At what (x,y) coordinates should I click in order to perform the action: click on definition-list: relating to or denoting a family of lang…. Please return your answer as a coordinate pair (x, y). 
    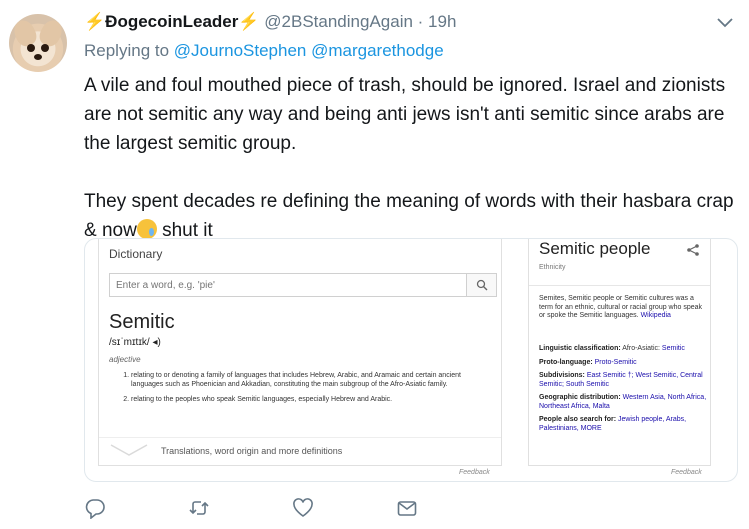
    Looking at the image, I should click on (307, 390).